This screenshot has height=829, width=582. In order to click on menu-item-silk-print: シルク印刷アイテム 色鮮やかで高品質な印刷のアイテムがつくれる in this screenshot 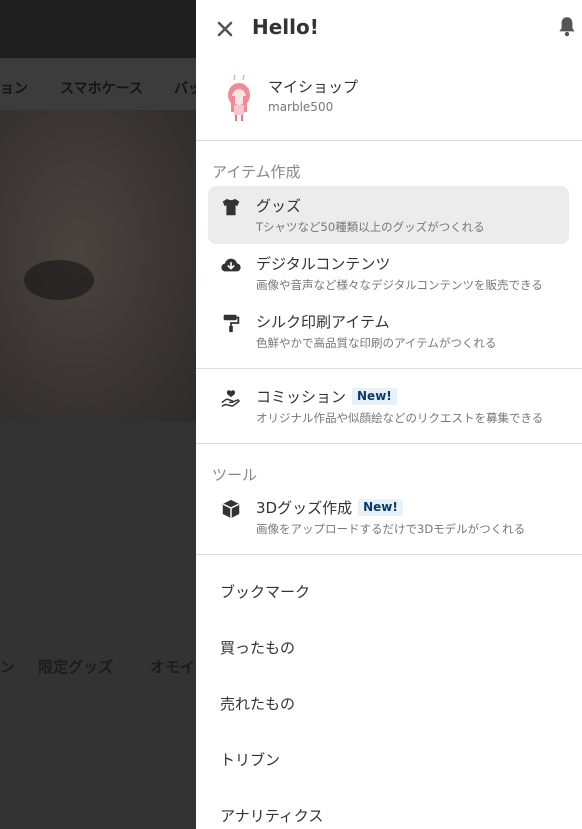, I will do `click(388, 331)`.